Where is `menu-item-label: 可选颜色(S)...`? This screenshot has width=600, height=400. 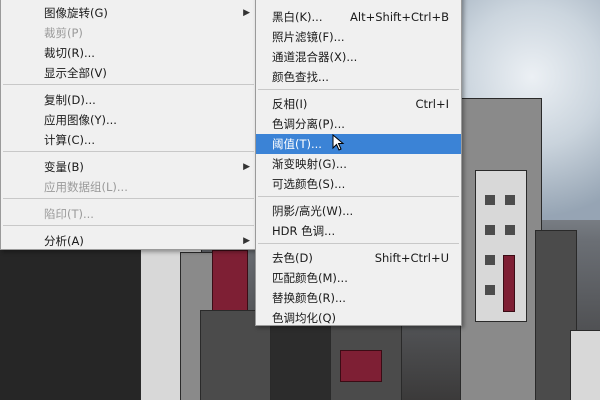 menu-item-label: 可选颜色(S)... is located at coordinates (309, 184).